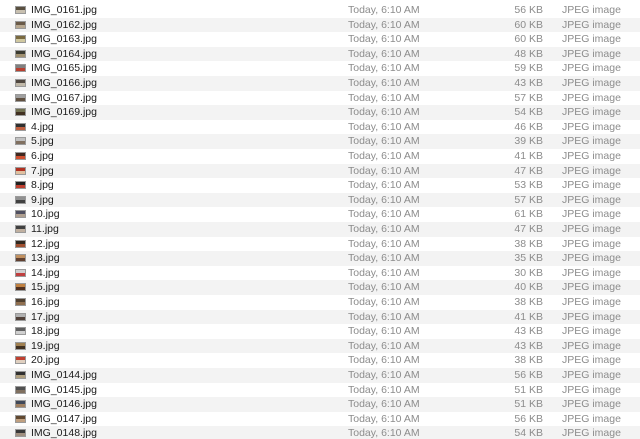 This screenshot has height=439, width=640. Describe the element at coordinates (320, 200) in the screenshot. I see `file-row: 9.jpg Today, 6:10 AM 57 KB JPEG image` at that location.